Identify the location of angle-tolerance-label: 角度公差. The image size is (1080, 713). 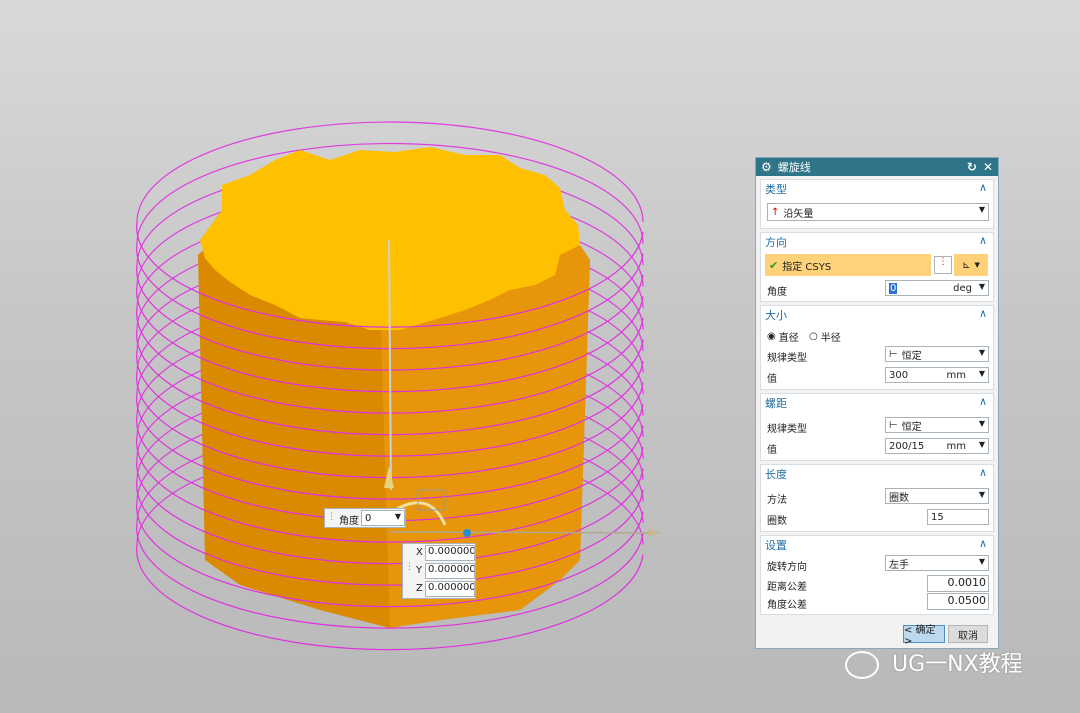
(787, 605).